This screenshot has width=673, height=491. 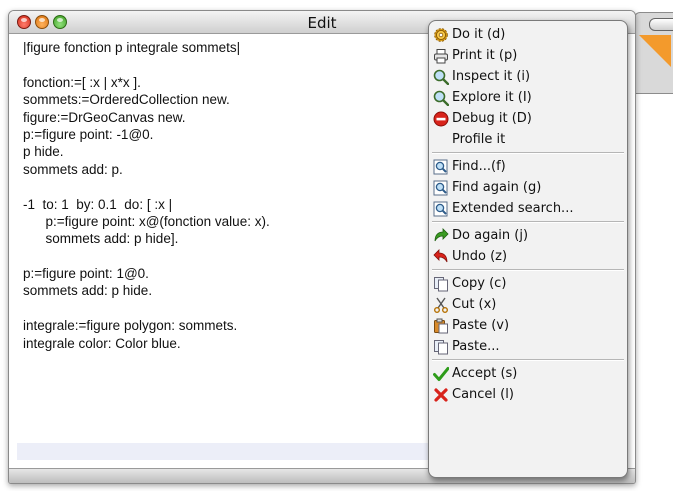 What do you see at coordinates (441, 119) in the screenshot?
I see `stop-icon` at bounding box center [441, 119].